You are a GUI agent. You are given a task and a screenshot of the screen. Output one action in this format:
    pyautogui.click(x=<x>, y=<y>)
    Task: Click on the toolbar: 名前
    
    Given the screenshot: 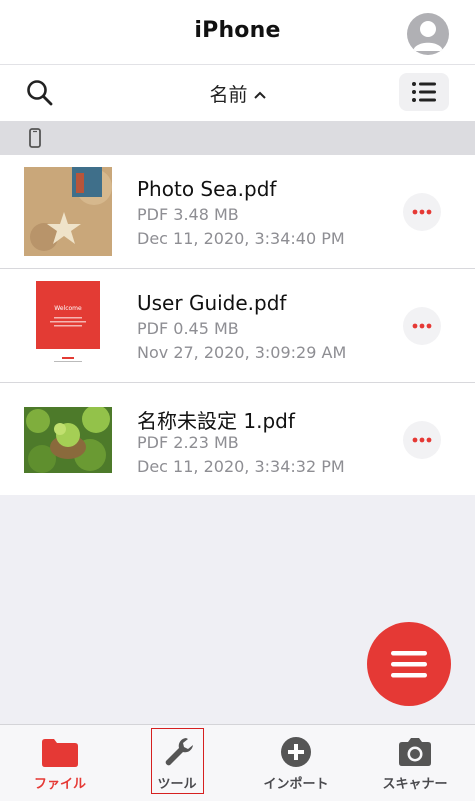 What is the action you would take?
    pyautogui.click(x=237, y=93)
    